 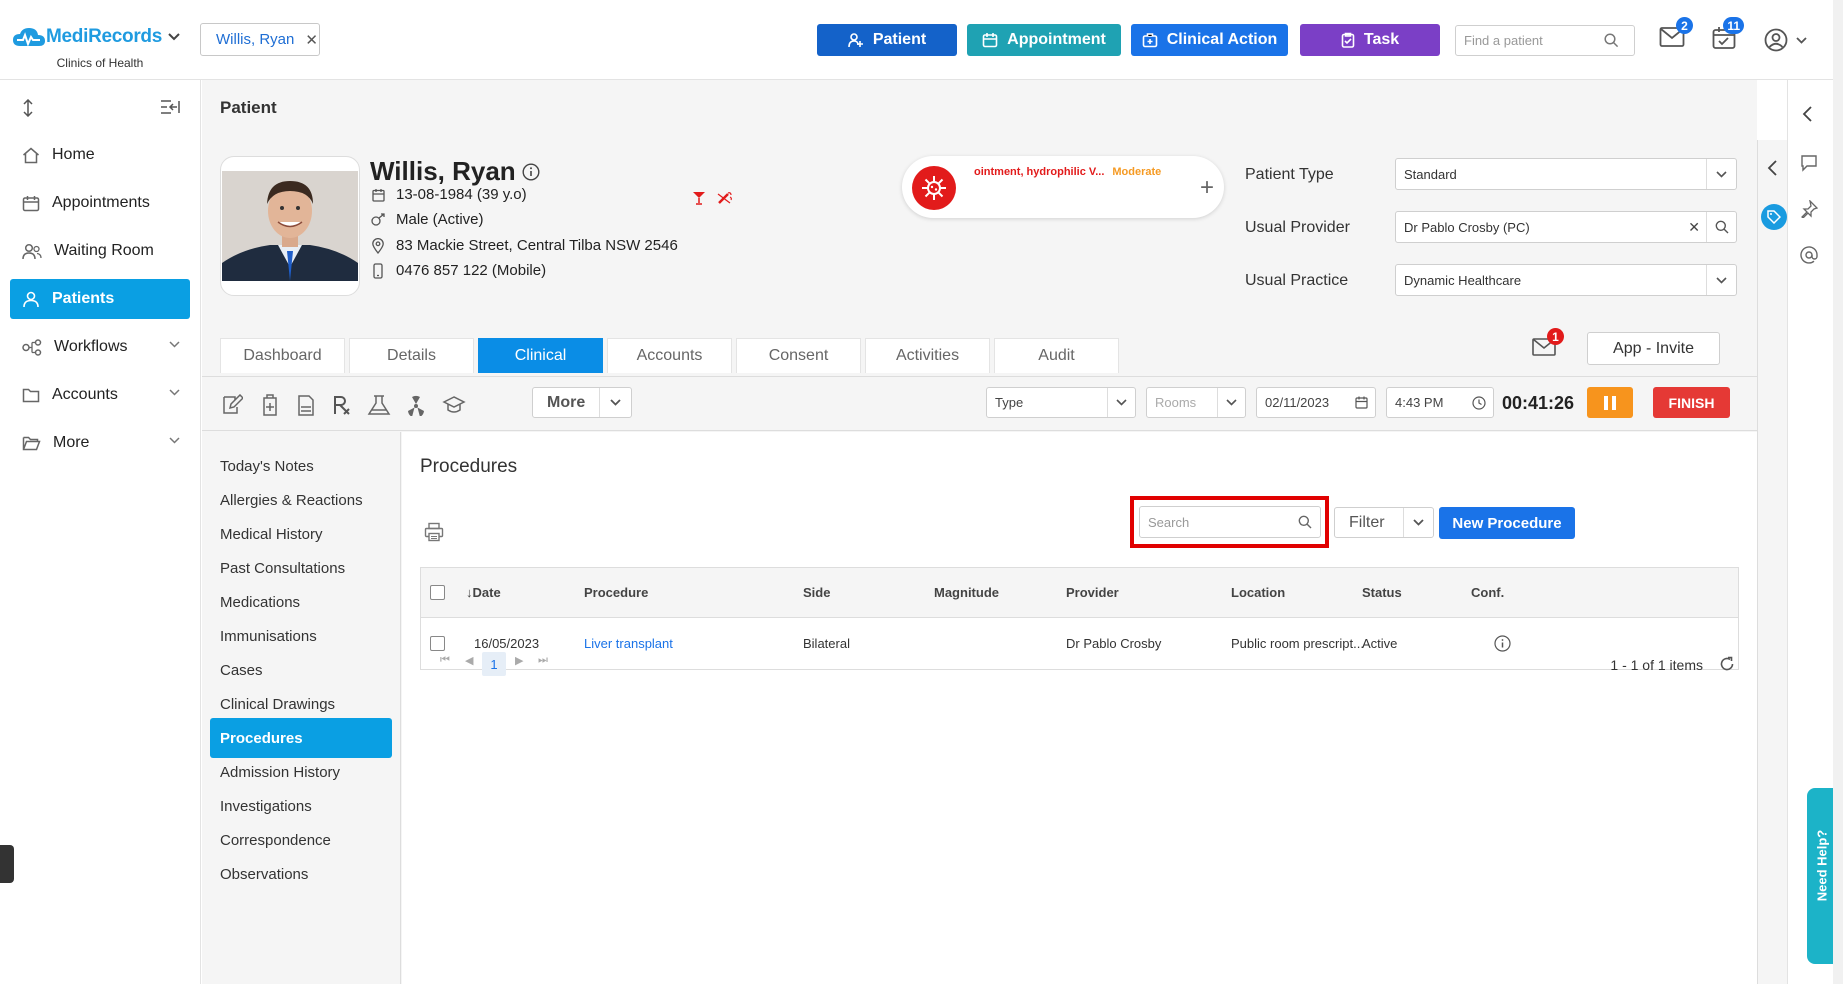 I want to click on new-task-button: Task, so click(x=1370, y=40).